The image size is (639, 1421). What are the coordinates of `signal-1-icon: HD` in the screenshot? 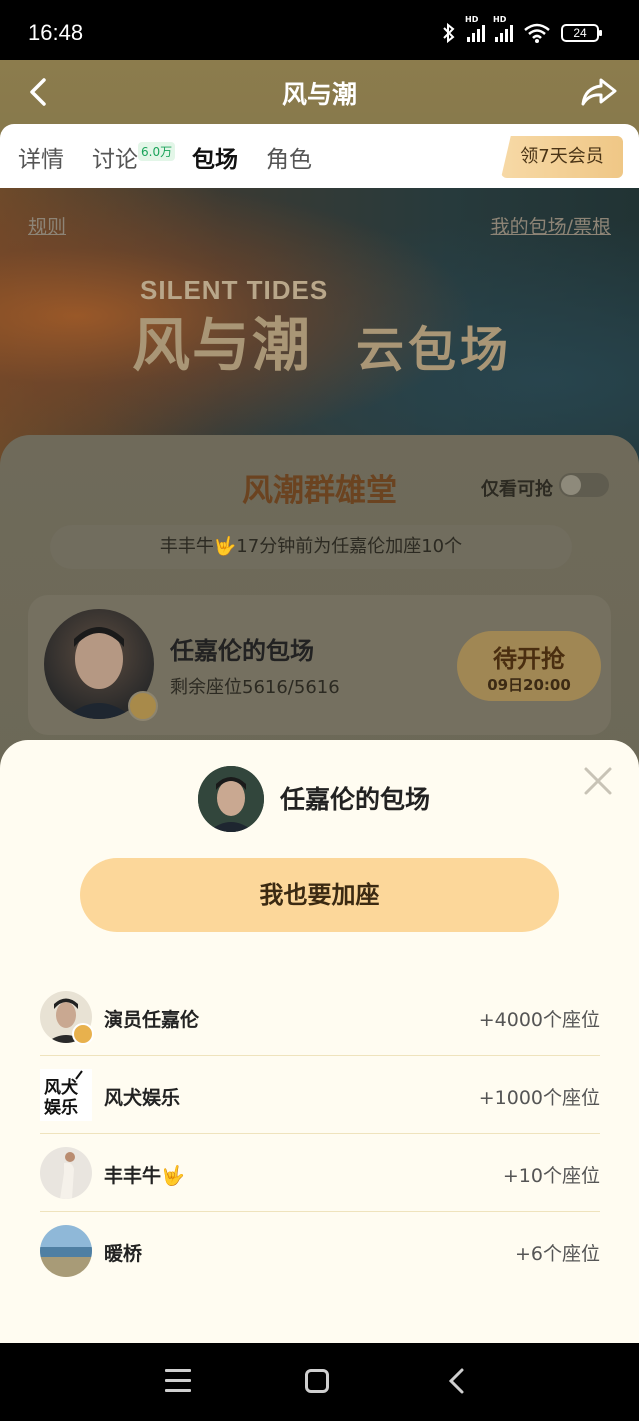 It's located at (475, 28).